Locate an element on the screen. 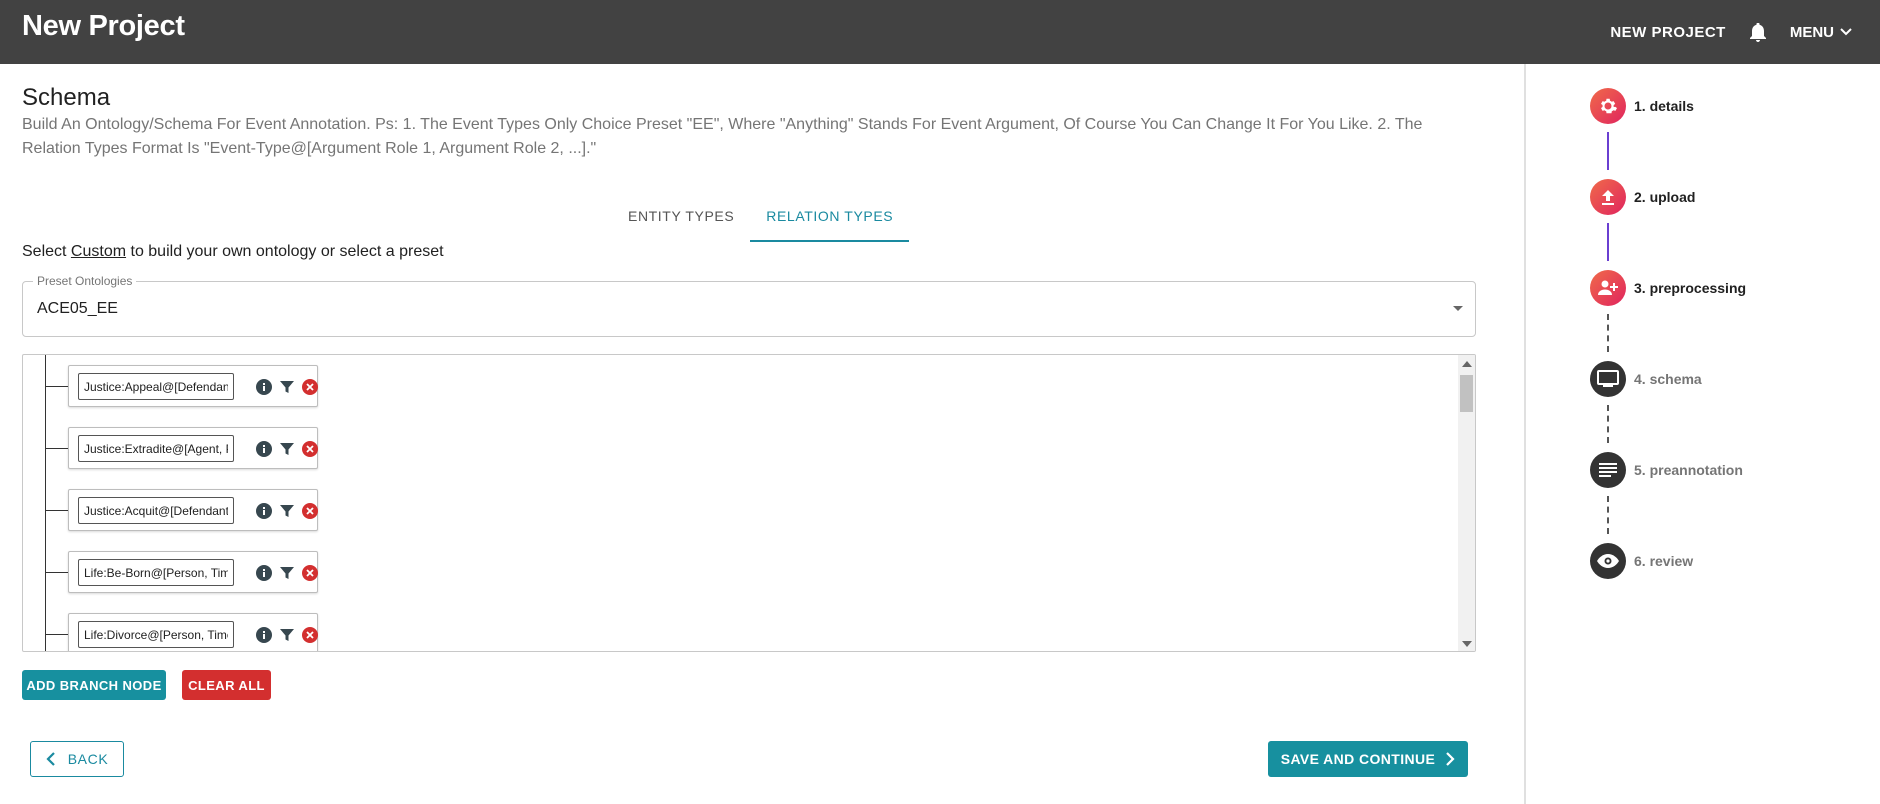  step-preannotation: 5. preannotation is located at coordinates (1666, 470).